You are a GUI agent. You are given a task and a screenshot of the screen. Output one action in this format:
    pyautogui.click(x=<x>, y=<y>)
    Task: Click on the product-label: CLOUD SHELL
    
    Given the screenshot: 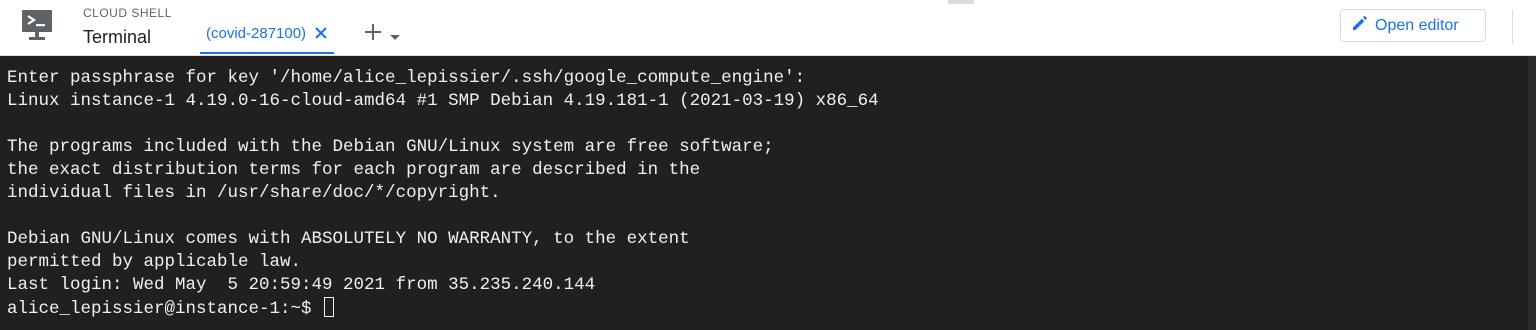 What is the action you would take?
    pyautogui.click(x=127, y=13)
    